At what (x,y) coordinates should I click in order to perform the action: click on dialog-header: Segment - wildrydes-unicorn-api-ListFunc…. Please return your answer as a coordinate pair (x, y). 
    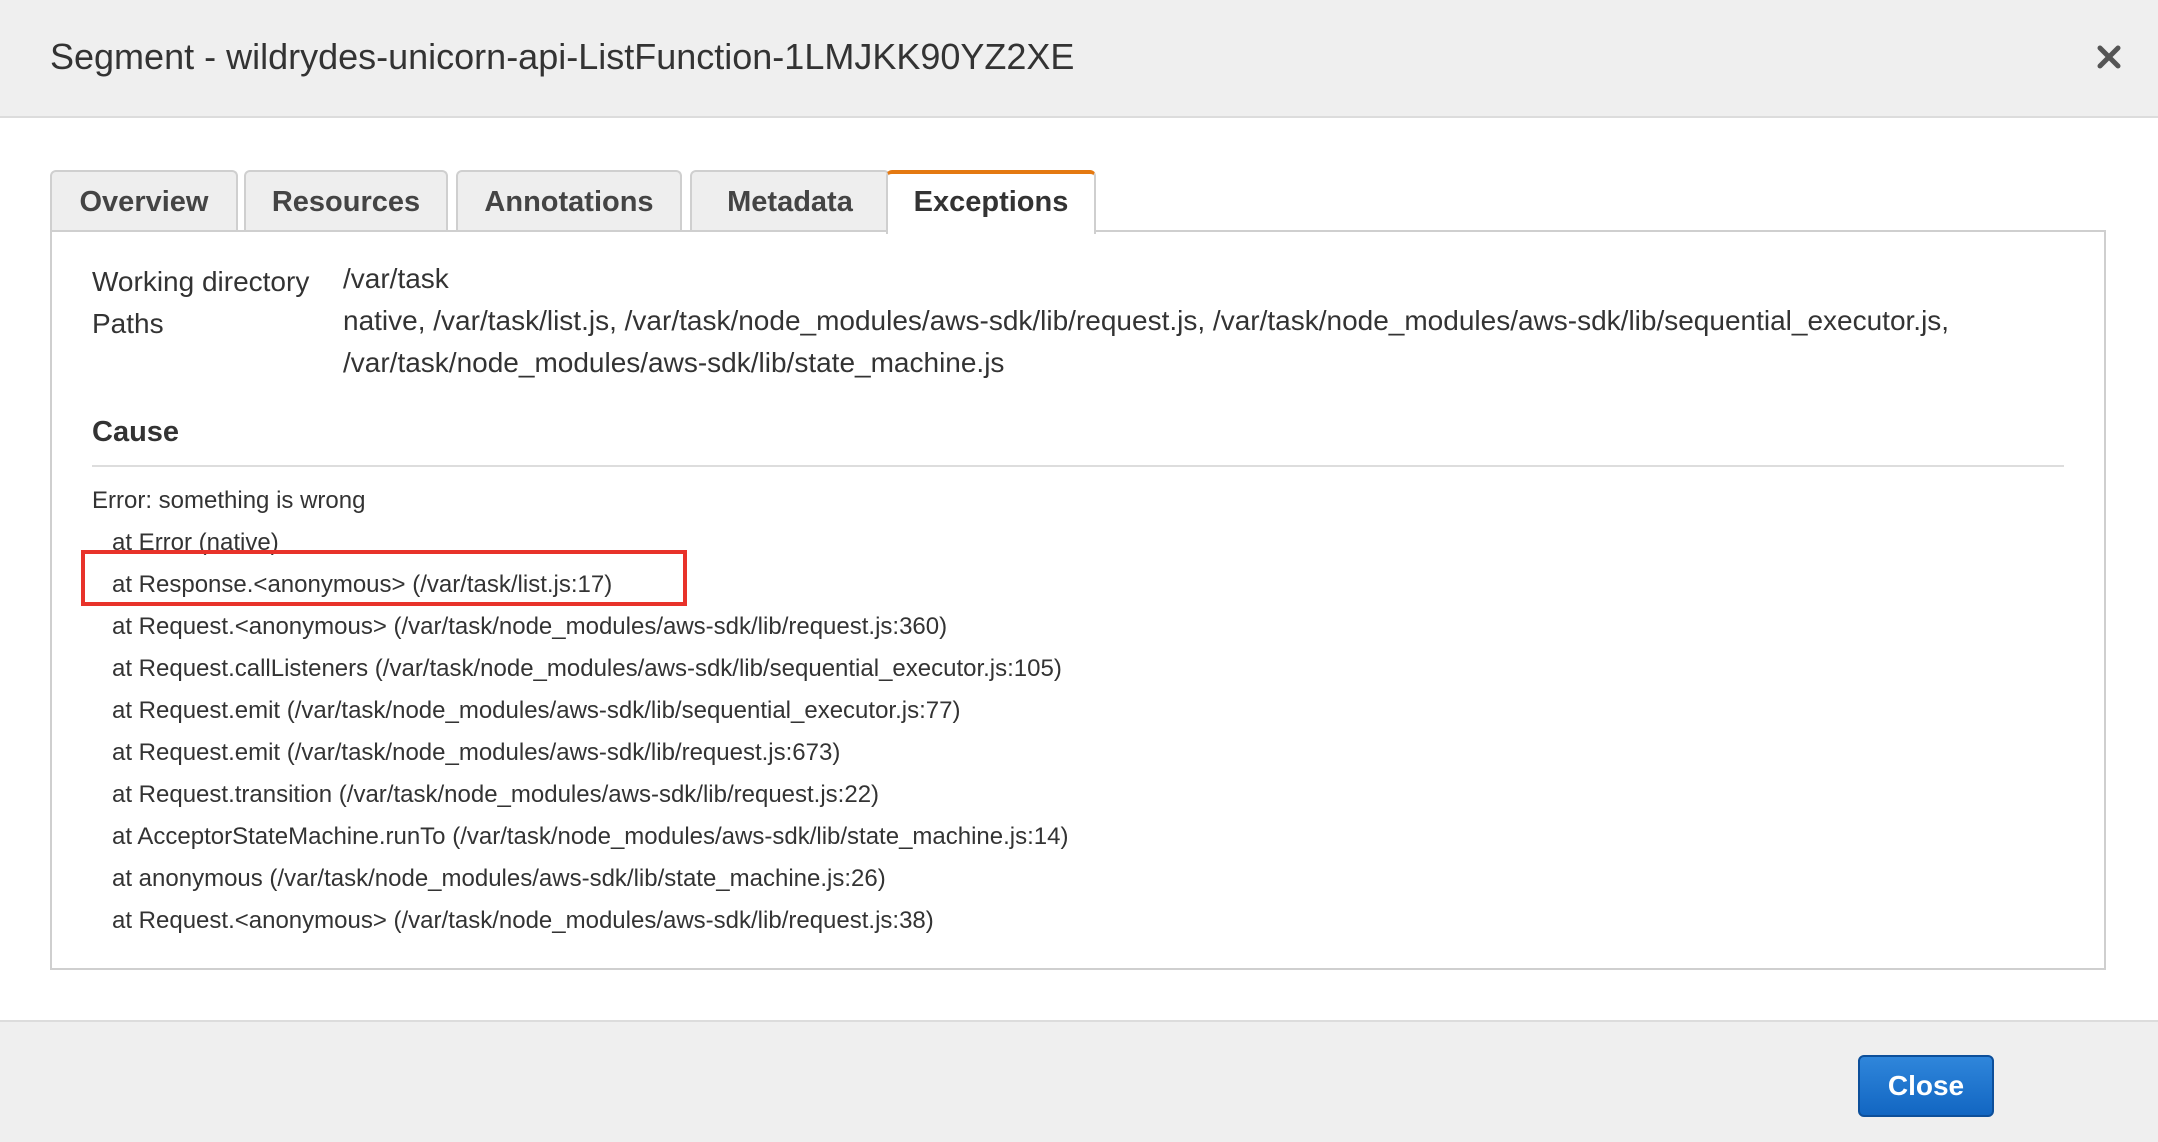
    Looking at the image, I should click on (1079, 59).